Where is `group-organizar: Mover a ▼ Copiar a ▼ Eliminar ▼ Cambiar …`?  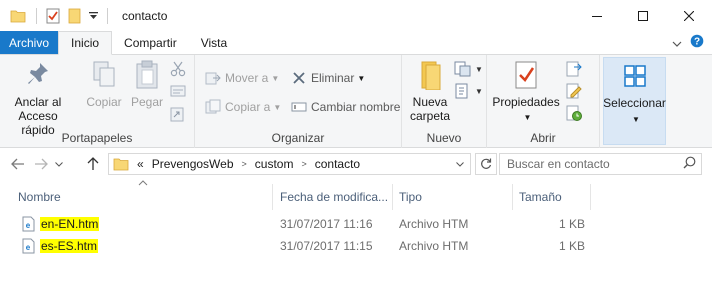 group-organizar: Mover a ▼ Copiar a ▼ Eliminar ▼ Cambiar … is located at coordinates (298, 101).